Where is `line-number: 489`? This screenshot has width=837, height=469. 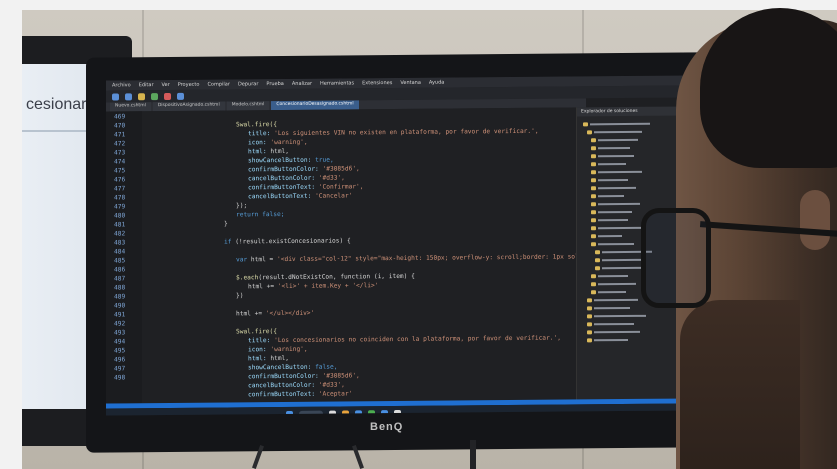
line-number: 489 is located at coordinates (120, 297).